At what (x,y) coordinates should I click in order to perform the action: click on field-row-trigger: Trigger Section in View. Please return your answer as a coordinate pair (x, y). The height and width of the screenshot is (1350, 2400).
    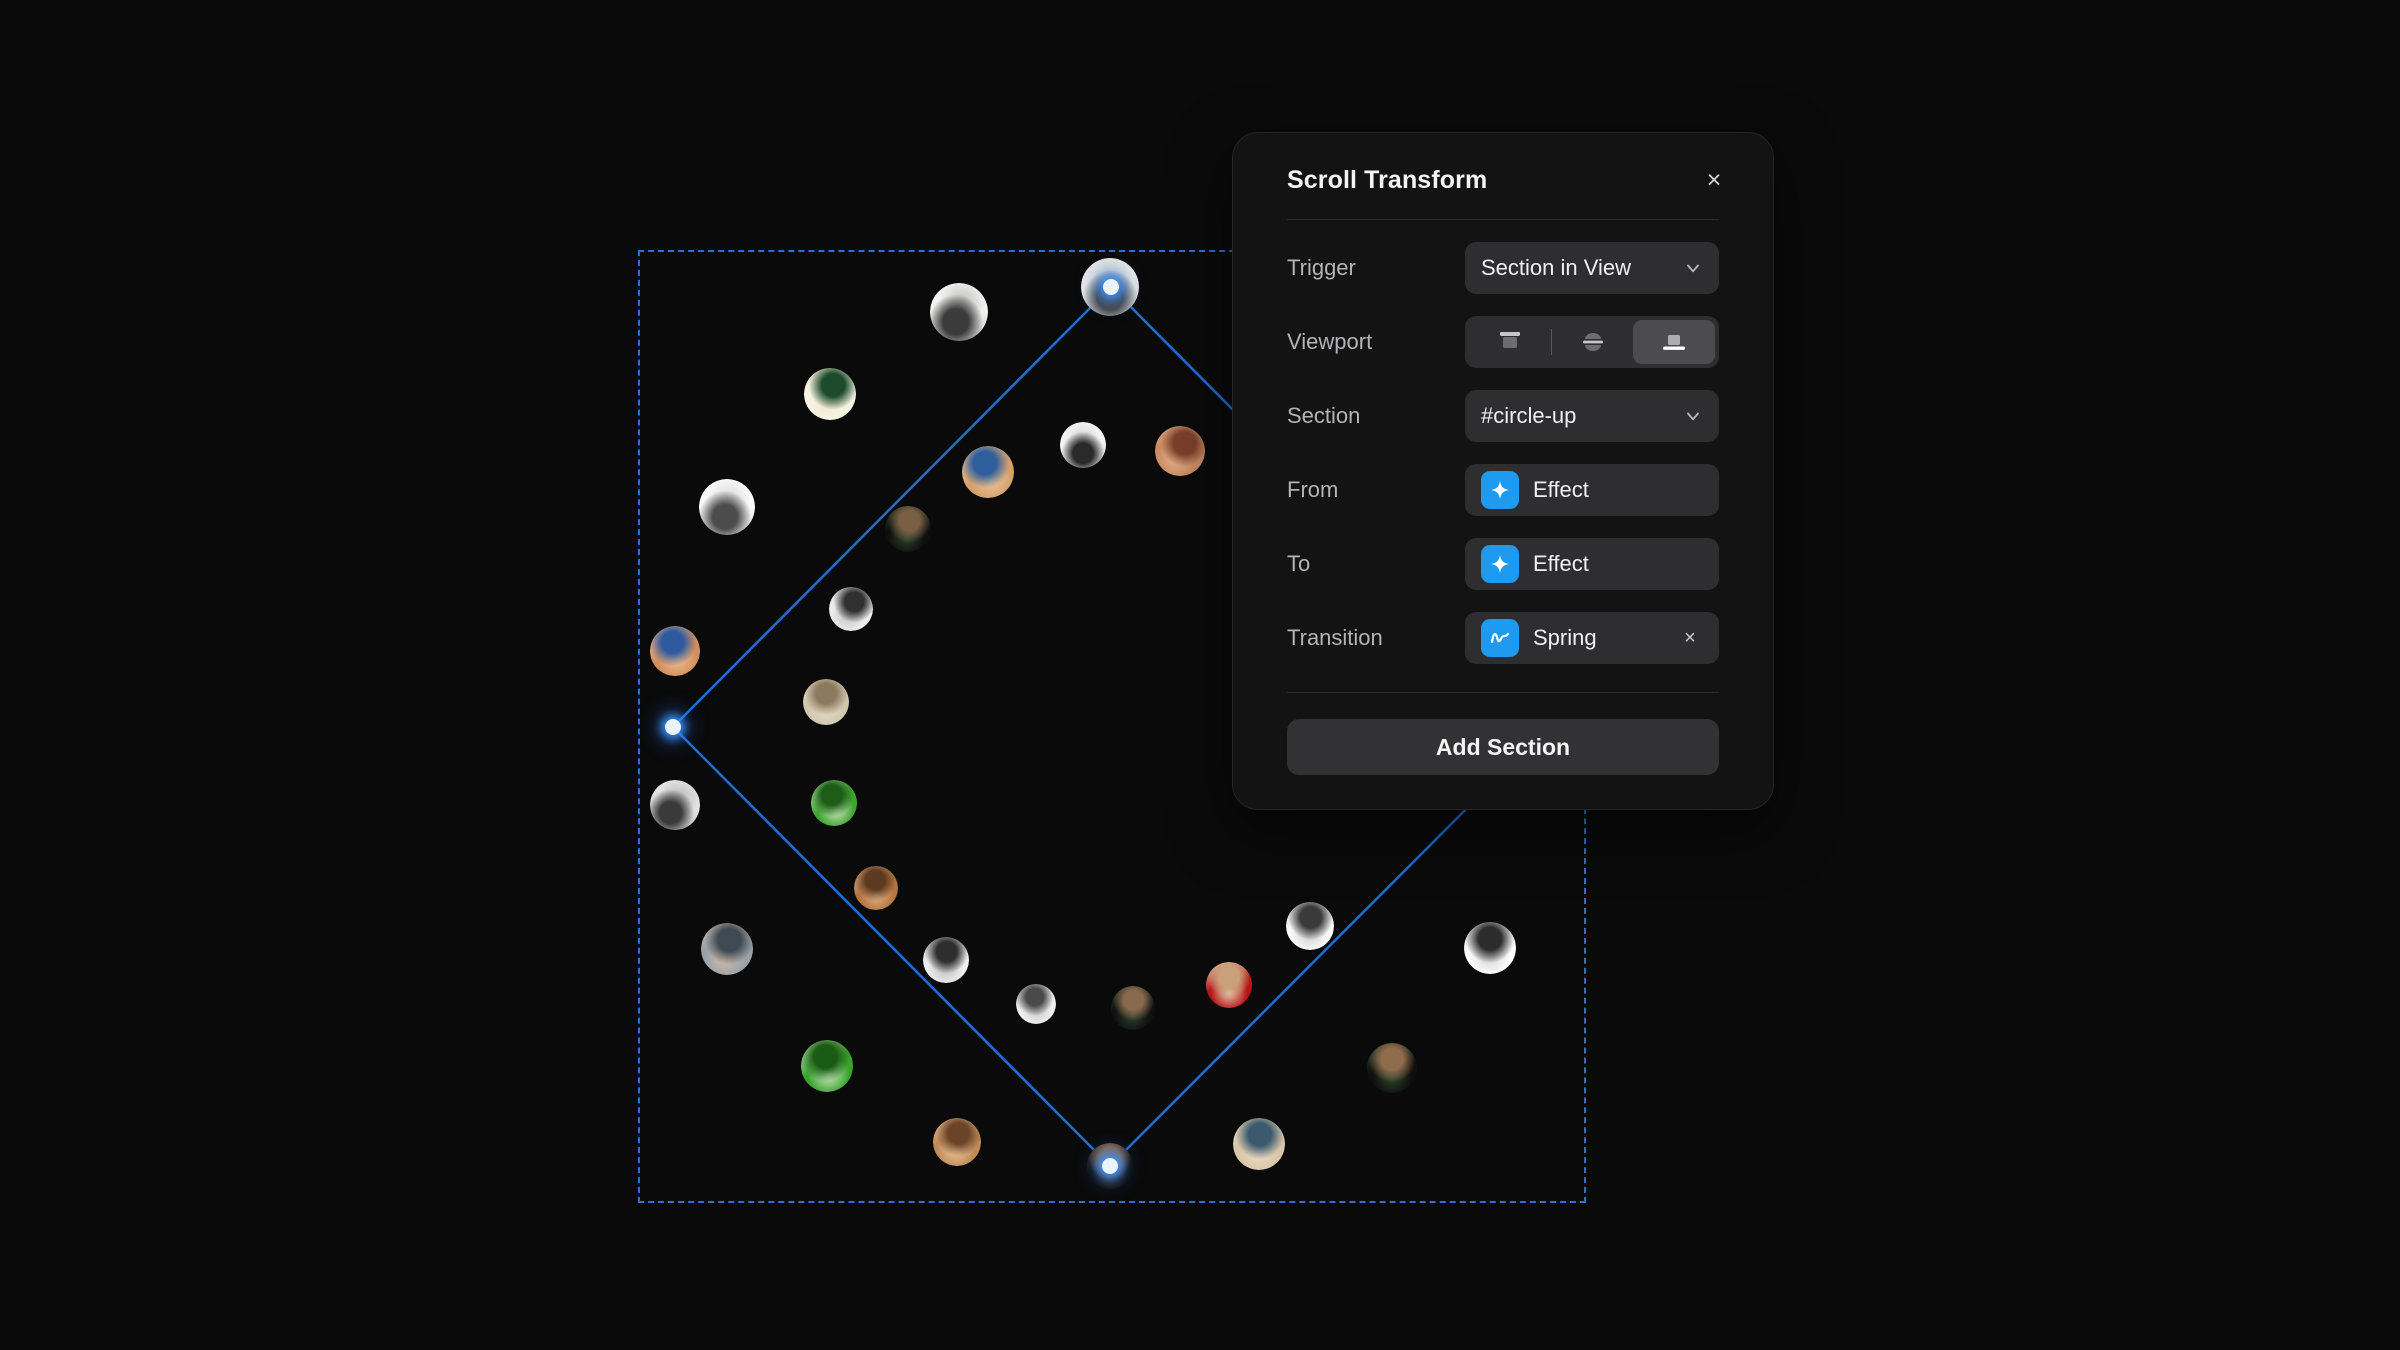
    Looking at the image, I should click on (1503, 268).